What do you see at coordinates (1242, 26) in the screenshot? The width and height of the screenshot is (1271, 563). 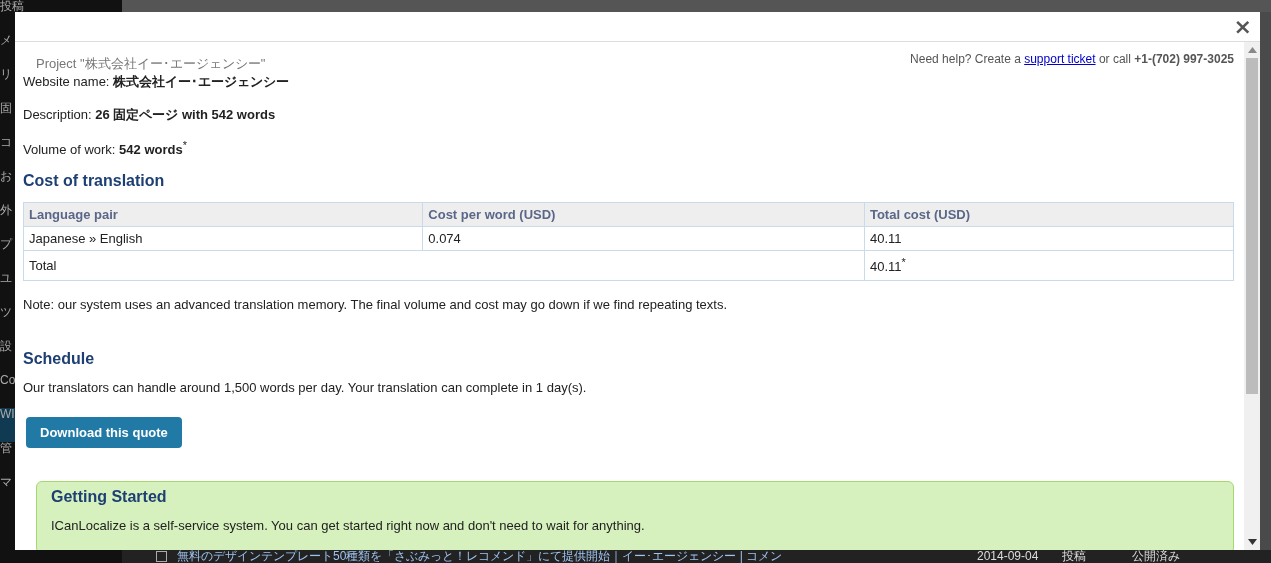 I see `close-button: ×` at bounding box center [1242, 26].